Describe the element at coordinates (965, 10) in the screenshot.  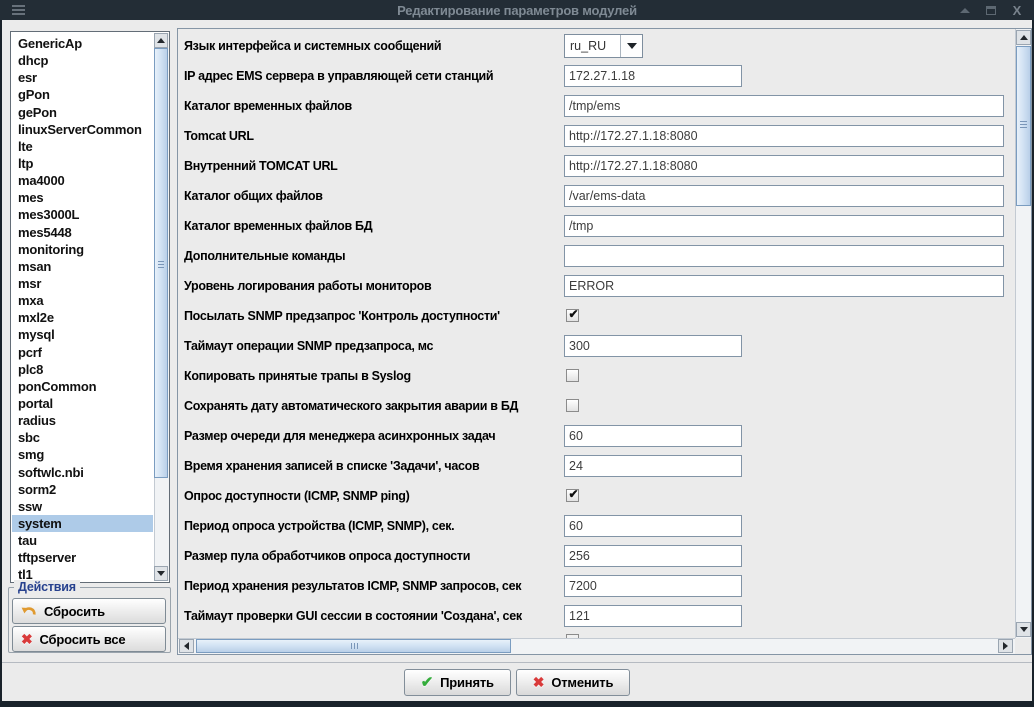
I see `shade-button` at that location.